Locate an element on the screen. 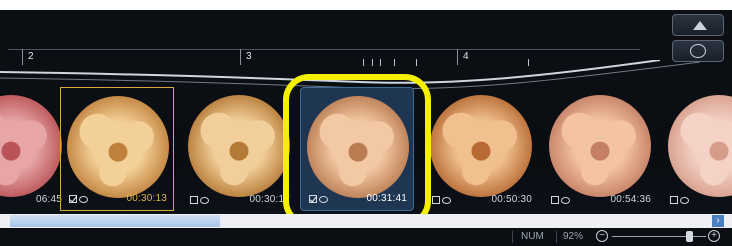 This screenshot has width=732, height=246. eject-icon is located at coordinates (700, 25).